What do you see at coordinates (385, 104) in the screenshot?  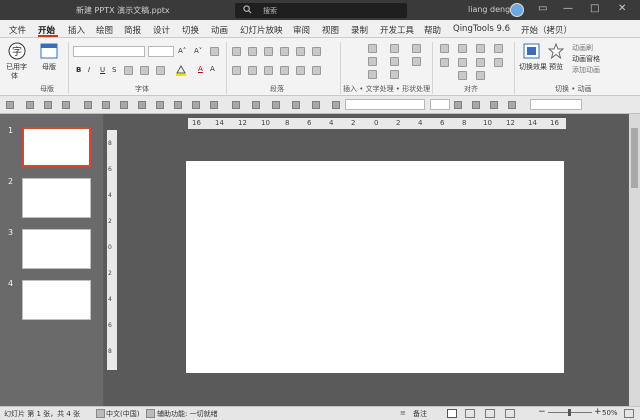 I see `qt-font-combo` at bounding box center [385, 104].